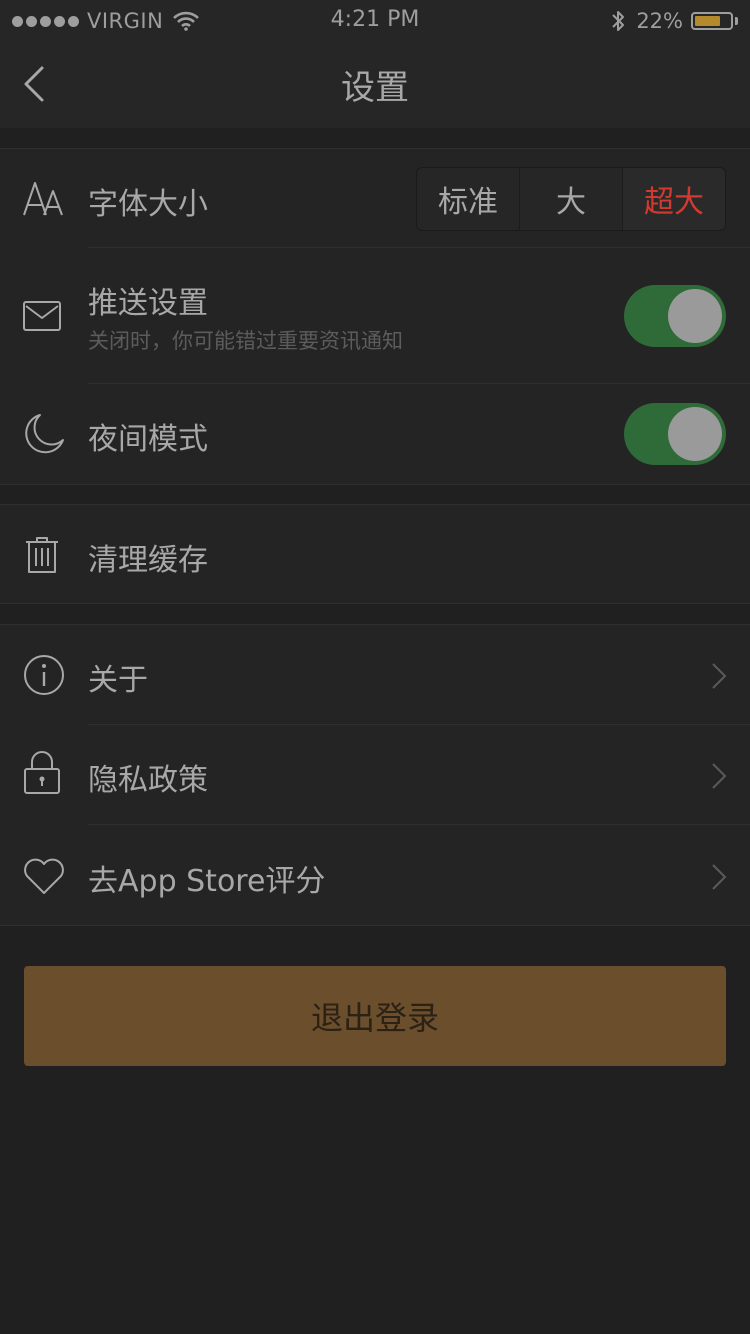  Describe the element at coordinates (707, 21) in the screenshot. I see `battery-level-fill` at that location.